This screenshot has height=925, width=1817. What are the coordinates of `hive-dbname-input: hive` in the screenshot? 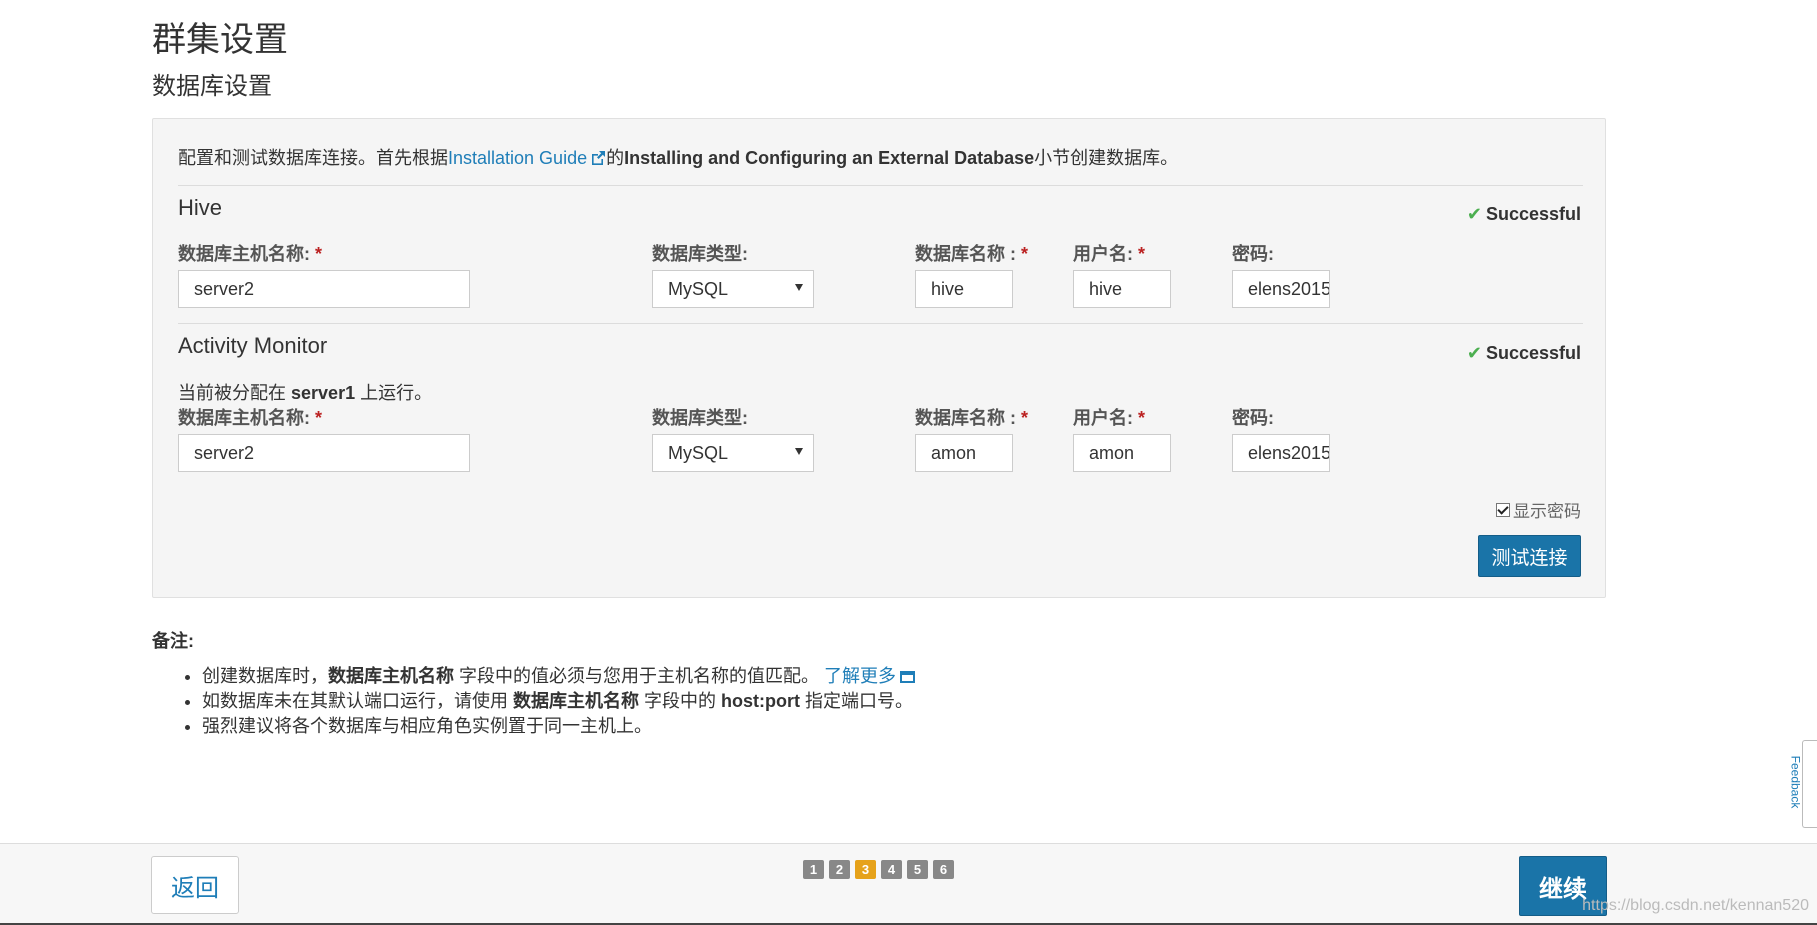 It's located at (964, 289).